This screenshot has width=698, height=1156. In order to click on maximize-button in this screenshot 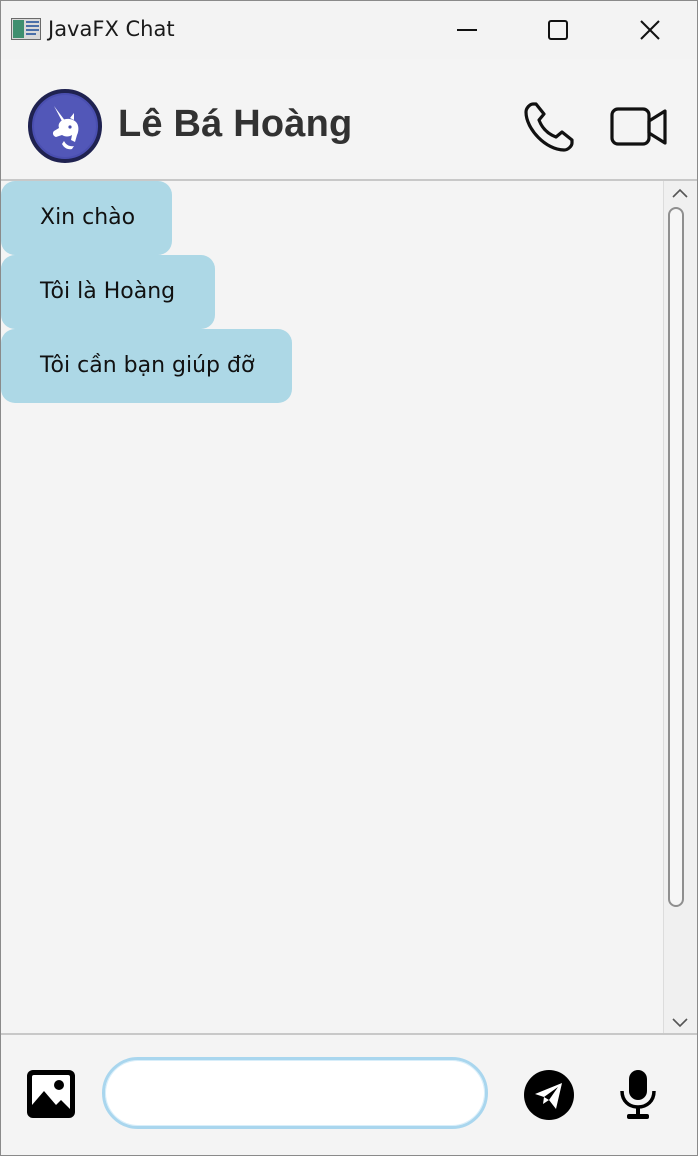, I will do `click(558, 30)`.